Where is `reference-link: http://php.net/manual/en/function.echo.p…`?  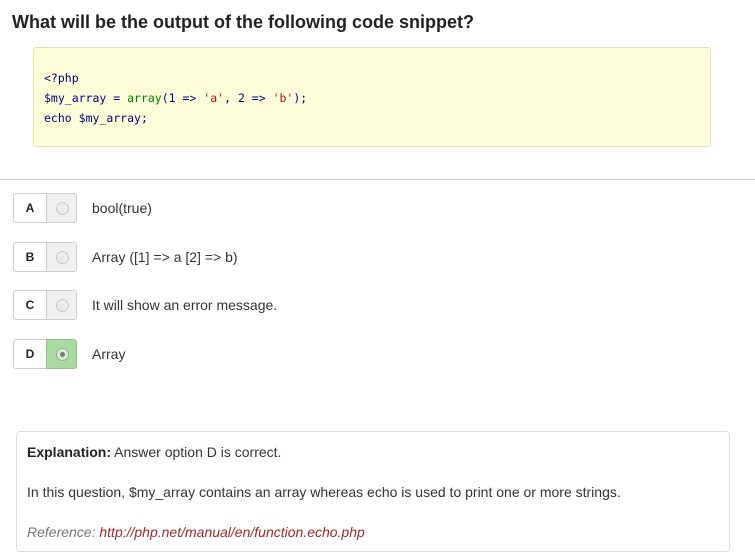 reference-link: http://php.net/manual/en/function.echo.p… is located at coordinates (231, 532).